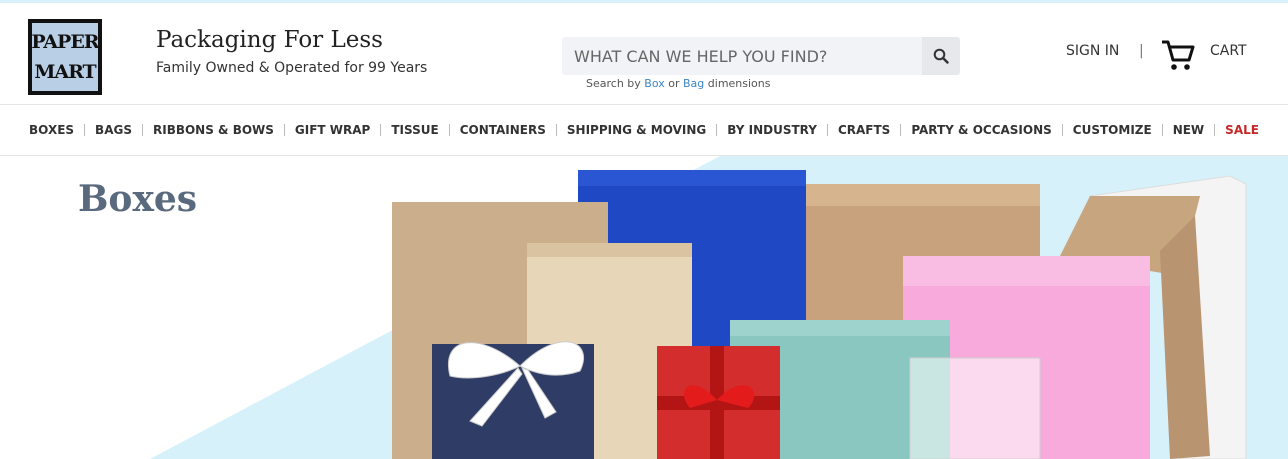 The height and width of the screenshot is (459, 1288). Describe the element at coordinates (1112, 130) in the screenshot. I see `nav-item-customize: CUSTOMIZE` at that location.